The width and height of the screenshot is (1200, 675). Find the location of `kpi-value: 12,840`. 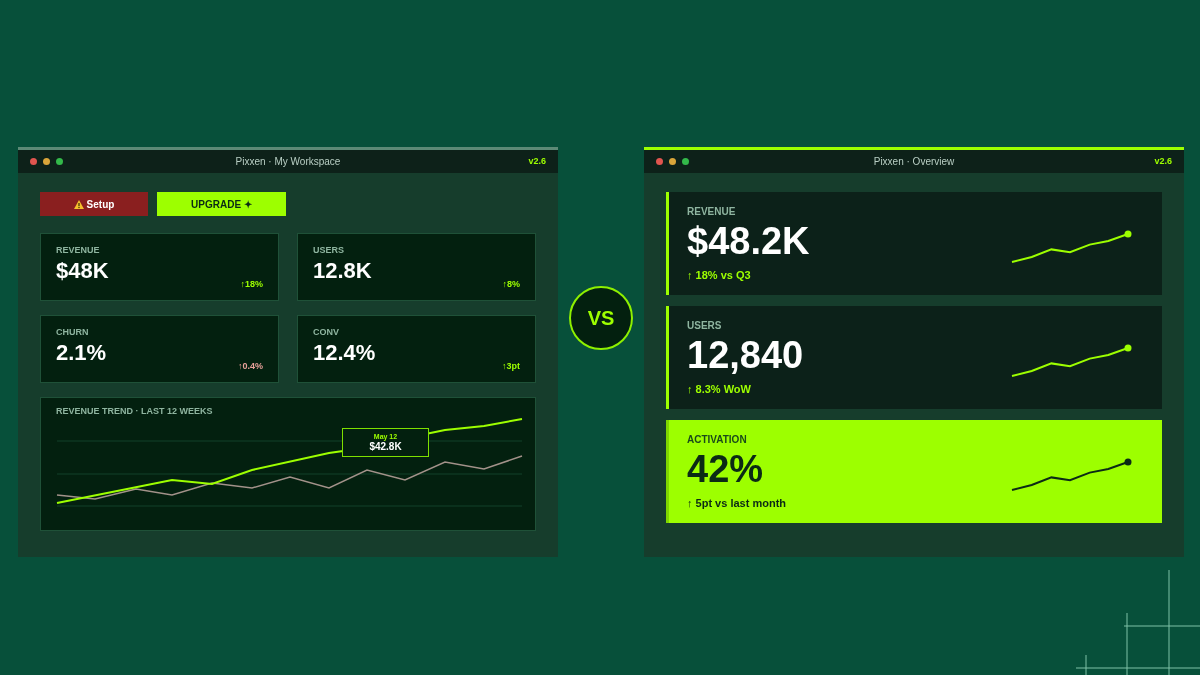

kpi-value: 12,840 is located at coordinates (745, 354).